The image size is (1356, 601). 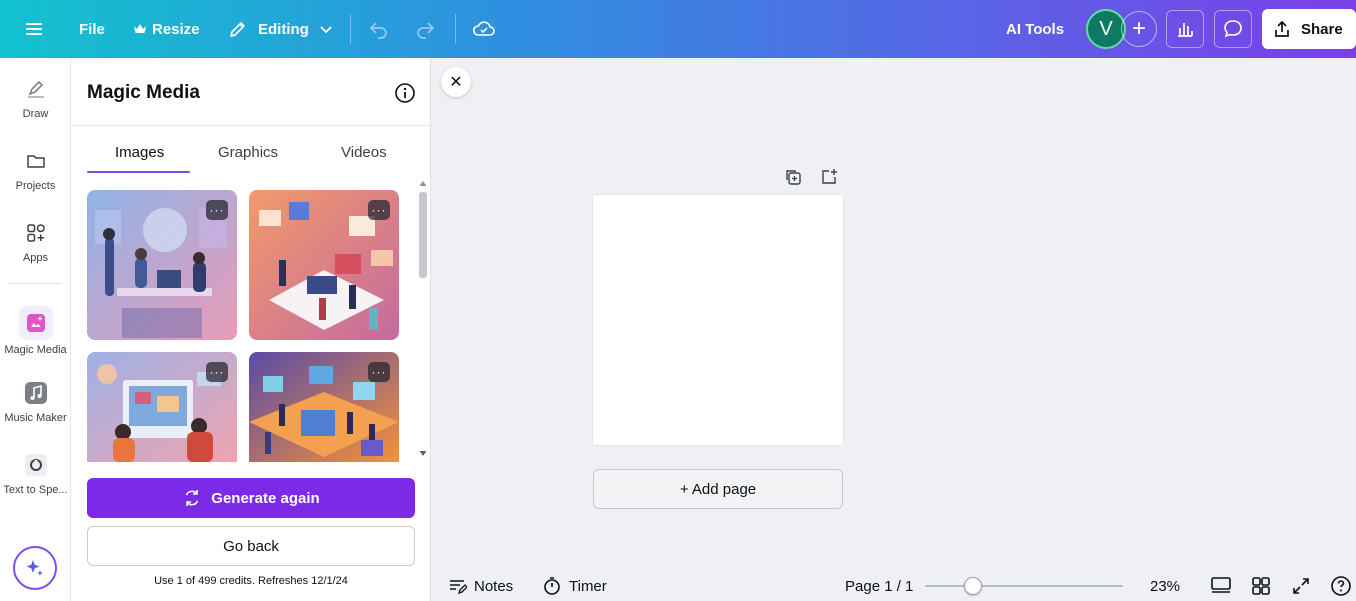 I want to click on cloud-check-icon, so click(x=483, y=28).